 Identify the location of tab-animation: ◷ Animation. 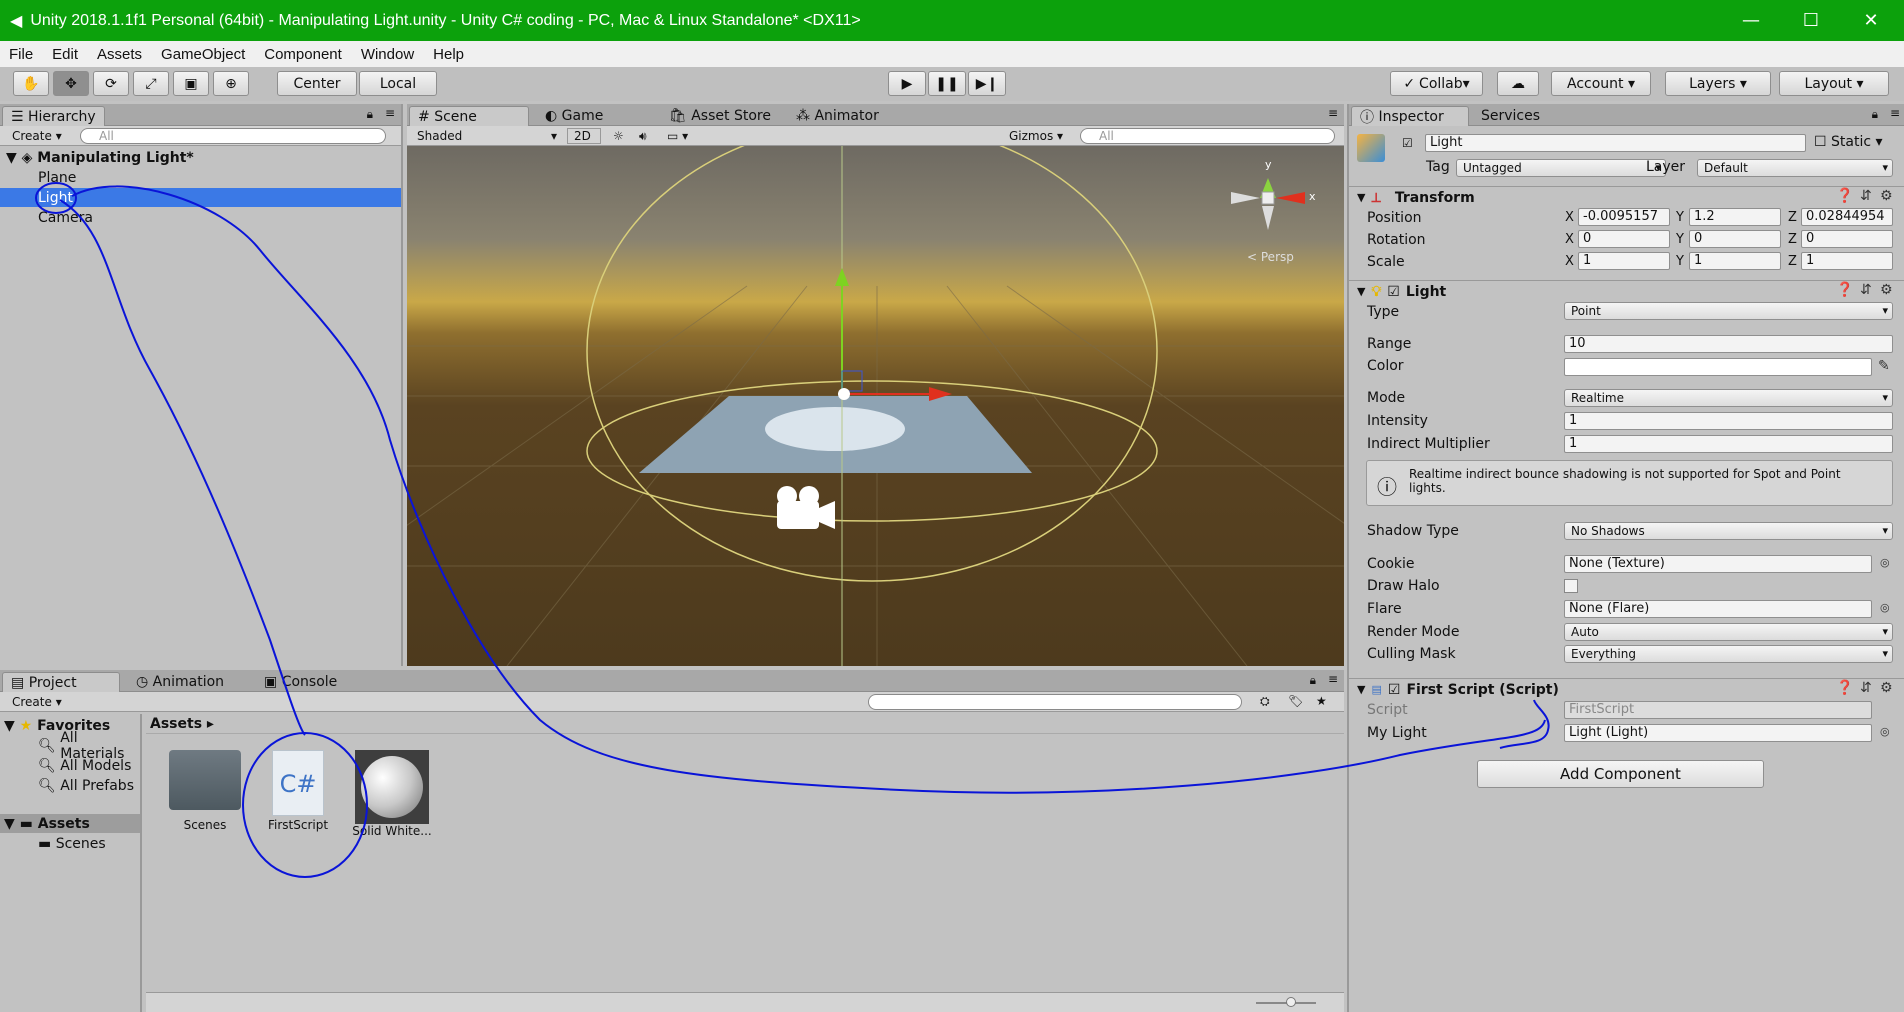
(180, 682).